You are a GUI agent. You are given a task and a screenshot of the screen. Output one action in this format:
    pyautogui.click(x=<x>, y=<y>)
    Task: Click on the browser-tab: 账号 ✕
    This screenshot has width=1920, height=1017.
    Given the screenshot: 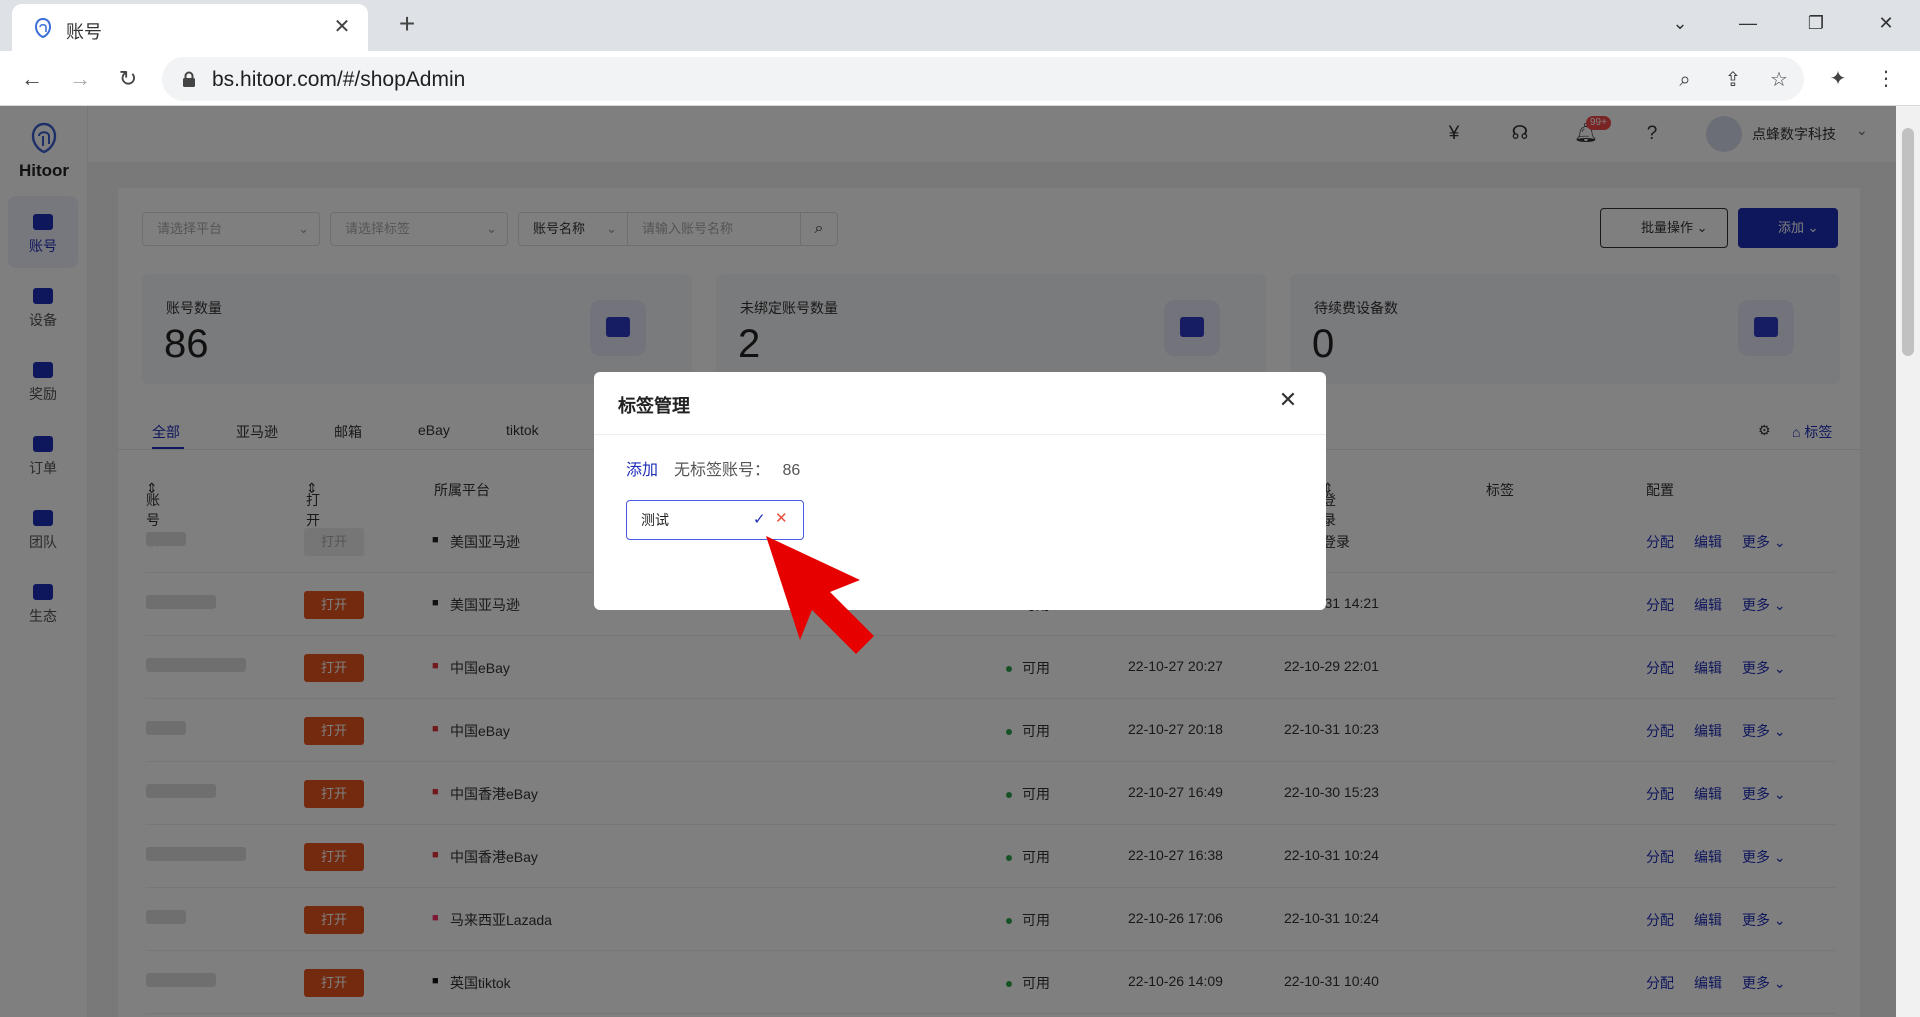 What is the action you would take?
    pyautogui.click(x=190, y=27)
    